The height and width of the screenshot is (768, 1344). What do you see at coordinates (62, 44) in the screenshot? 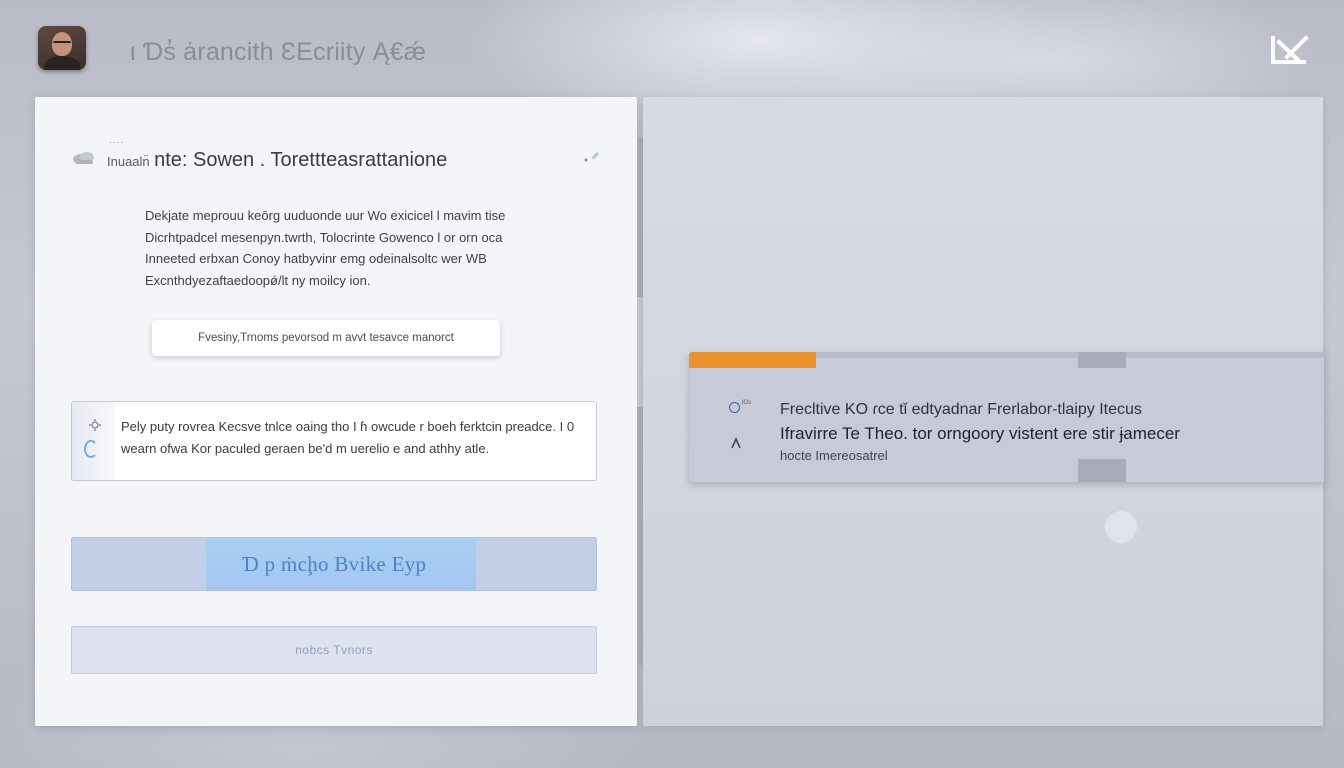
I see `avatar-glasses` at bounding box center [62, 44].